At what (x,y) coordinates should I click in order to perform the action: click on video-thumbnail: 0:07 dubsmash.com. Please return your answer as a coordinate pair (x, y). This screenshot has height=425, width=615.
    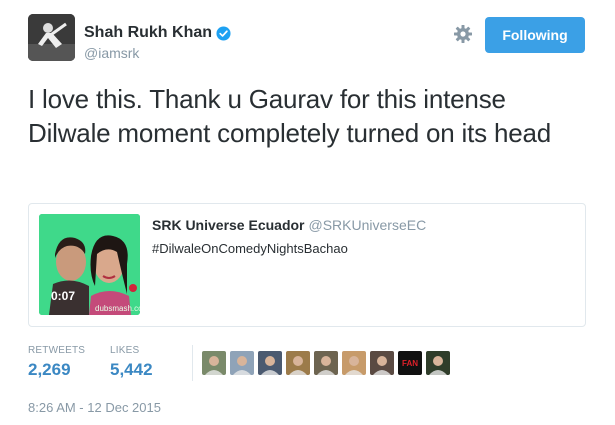
    Looking at the image, I should click on (89, 264).